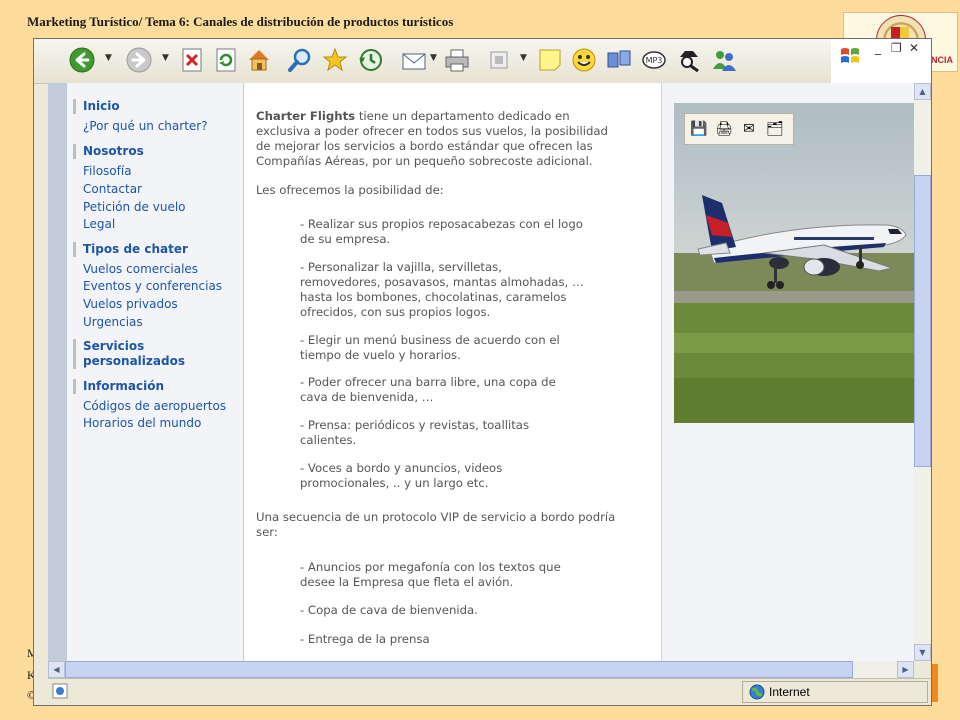  Describe the element at coordinates (350, 190) in the screenshot. I see `offer-text: Les ofrecemos la posibilidad de:` at that location.